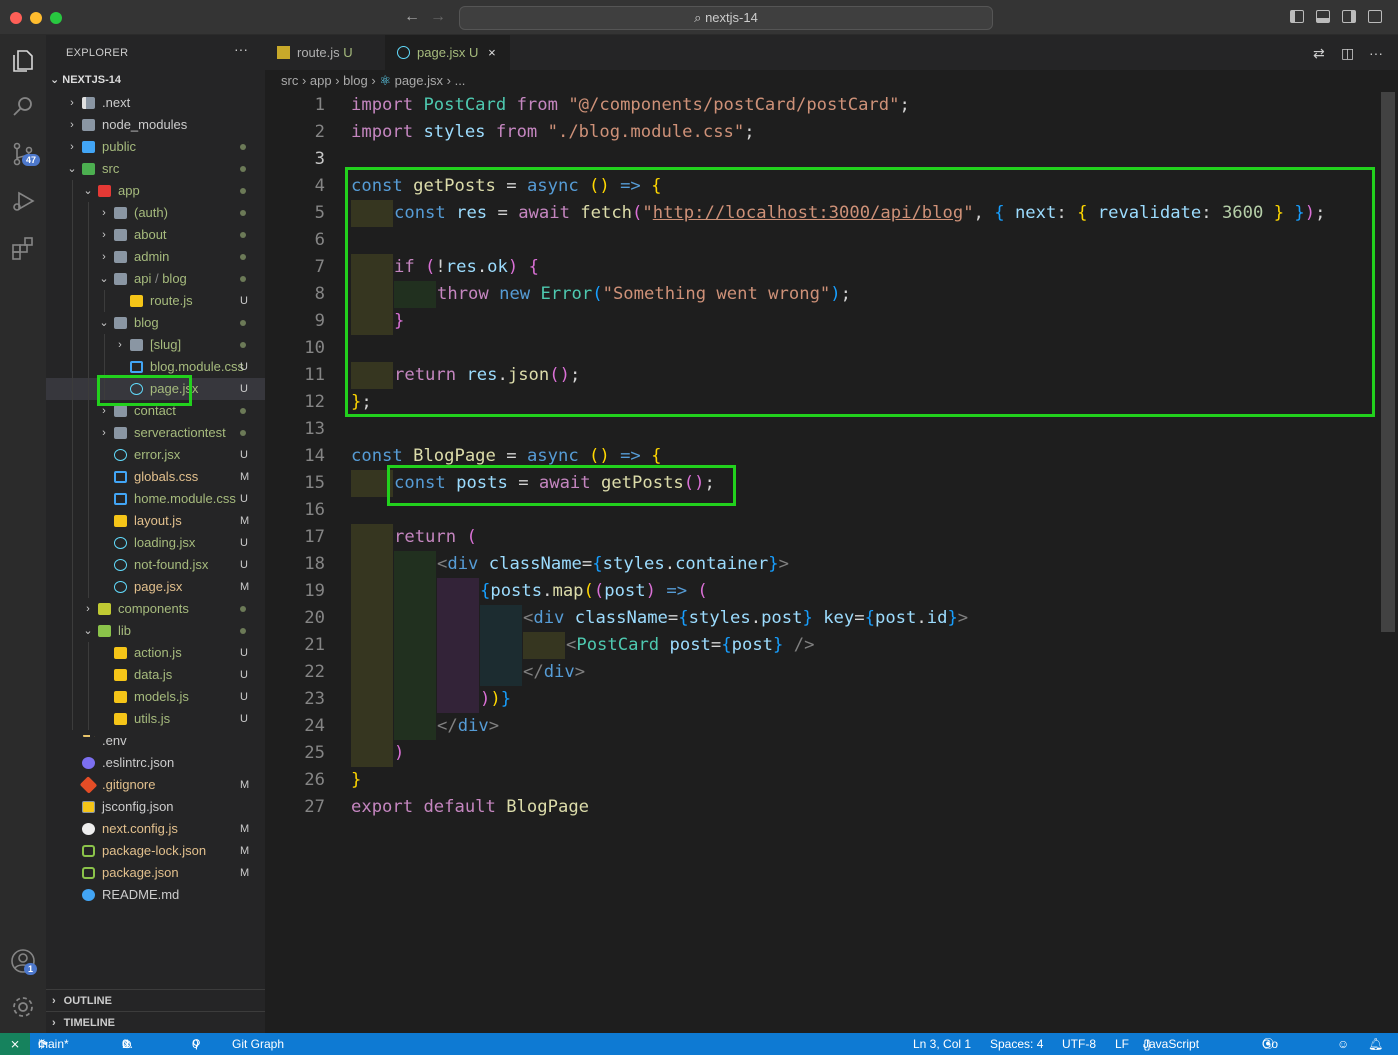  I want to click on tree-item: data.js U, so click(155, 675).